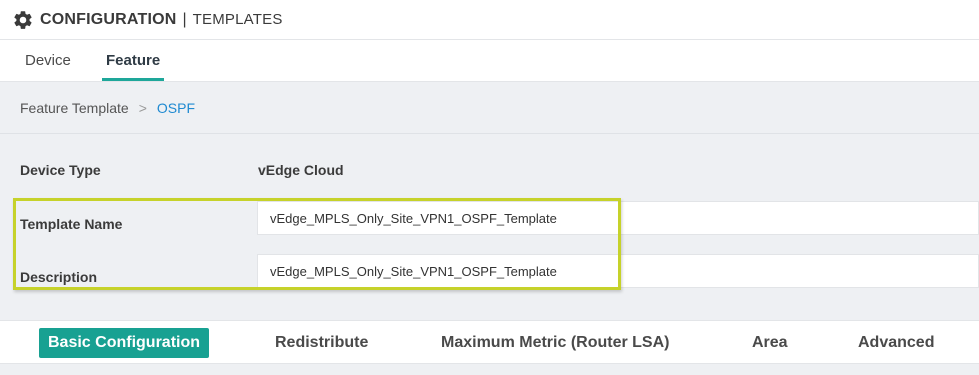 This screenshot has width=979, height=375. What do you see at coordinates (489, 61) in the screenshot?
I see `template-type-tabs: Device Feature` at bounding box center [489, 61].